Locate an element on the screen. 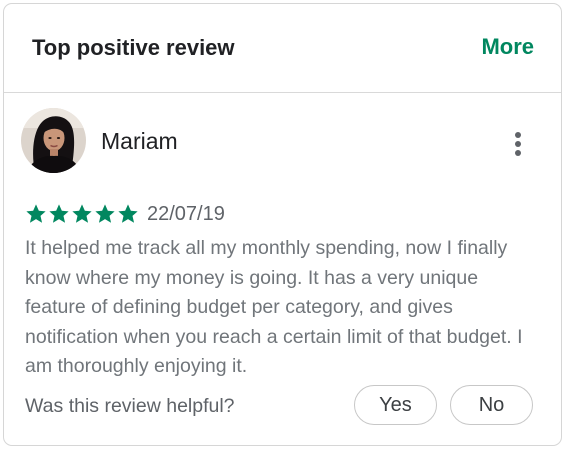 This screenshot has height=453, width=567. reviewer-name: Mariam is located at coordinates (139, 141).